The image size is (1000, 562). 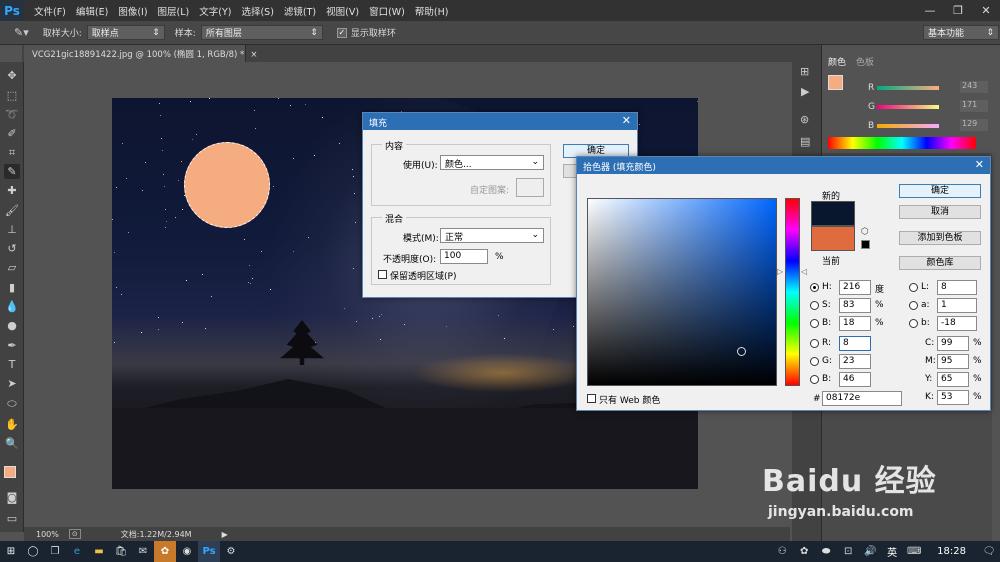 I want to click on l-input: 8, so click(x=957, y=287).